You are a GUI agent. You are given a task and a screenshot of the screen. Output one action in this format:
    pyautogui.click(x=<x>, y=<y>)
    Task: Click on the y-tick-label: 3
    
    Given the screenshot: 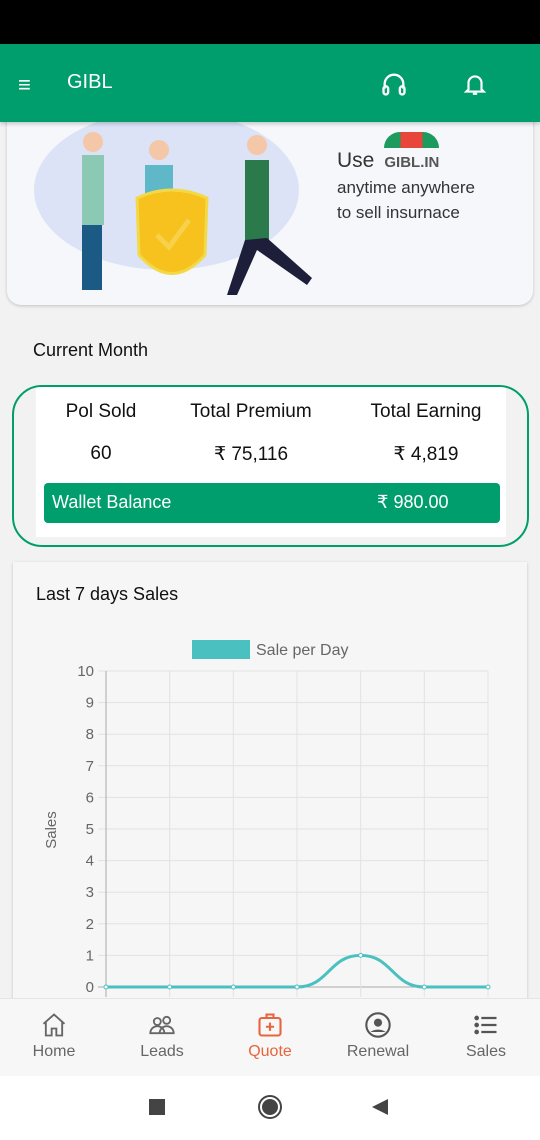 What is the action you would take?
    pyautogui.click(x=90, y=892)
    